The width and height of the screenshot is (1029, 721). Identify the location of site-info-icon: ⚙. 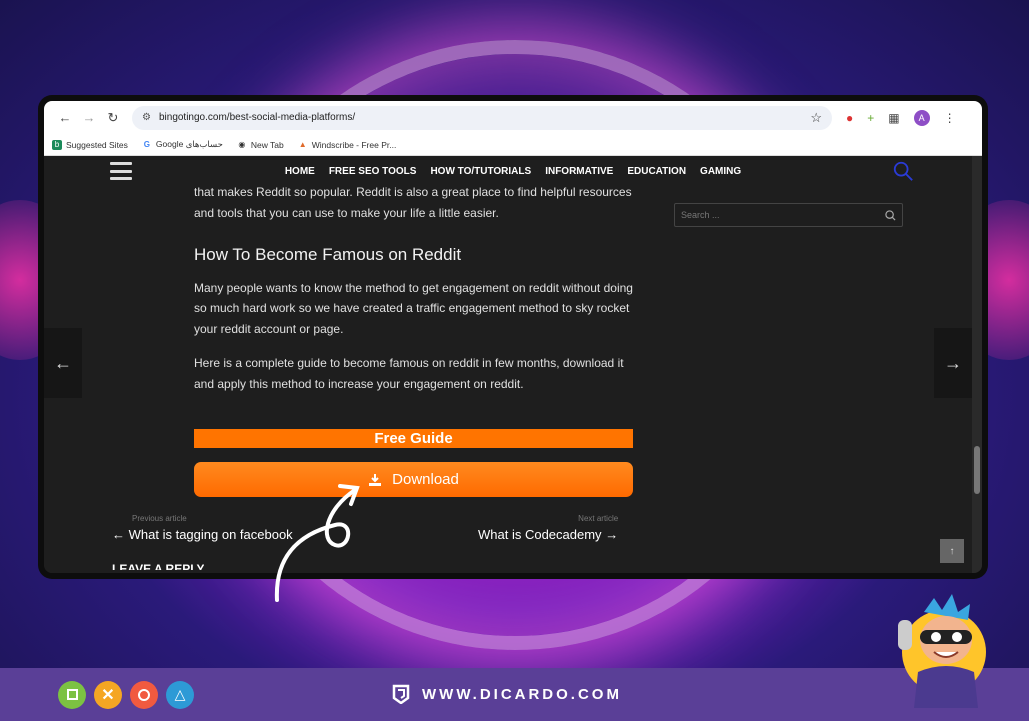
(146, 117).